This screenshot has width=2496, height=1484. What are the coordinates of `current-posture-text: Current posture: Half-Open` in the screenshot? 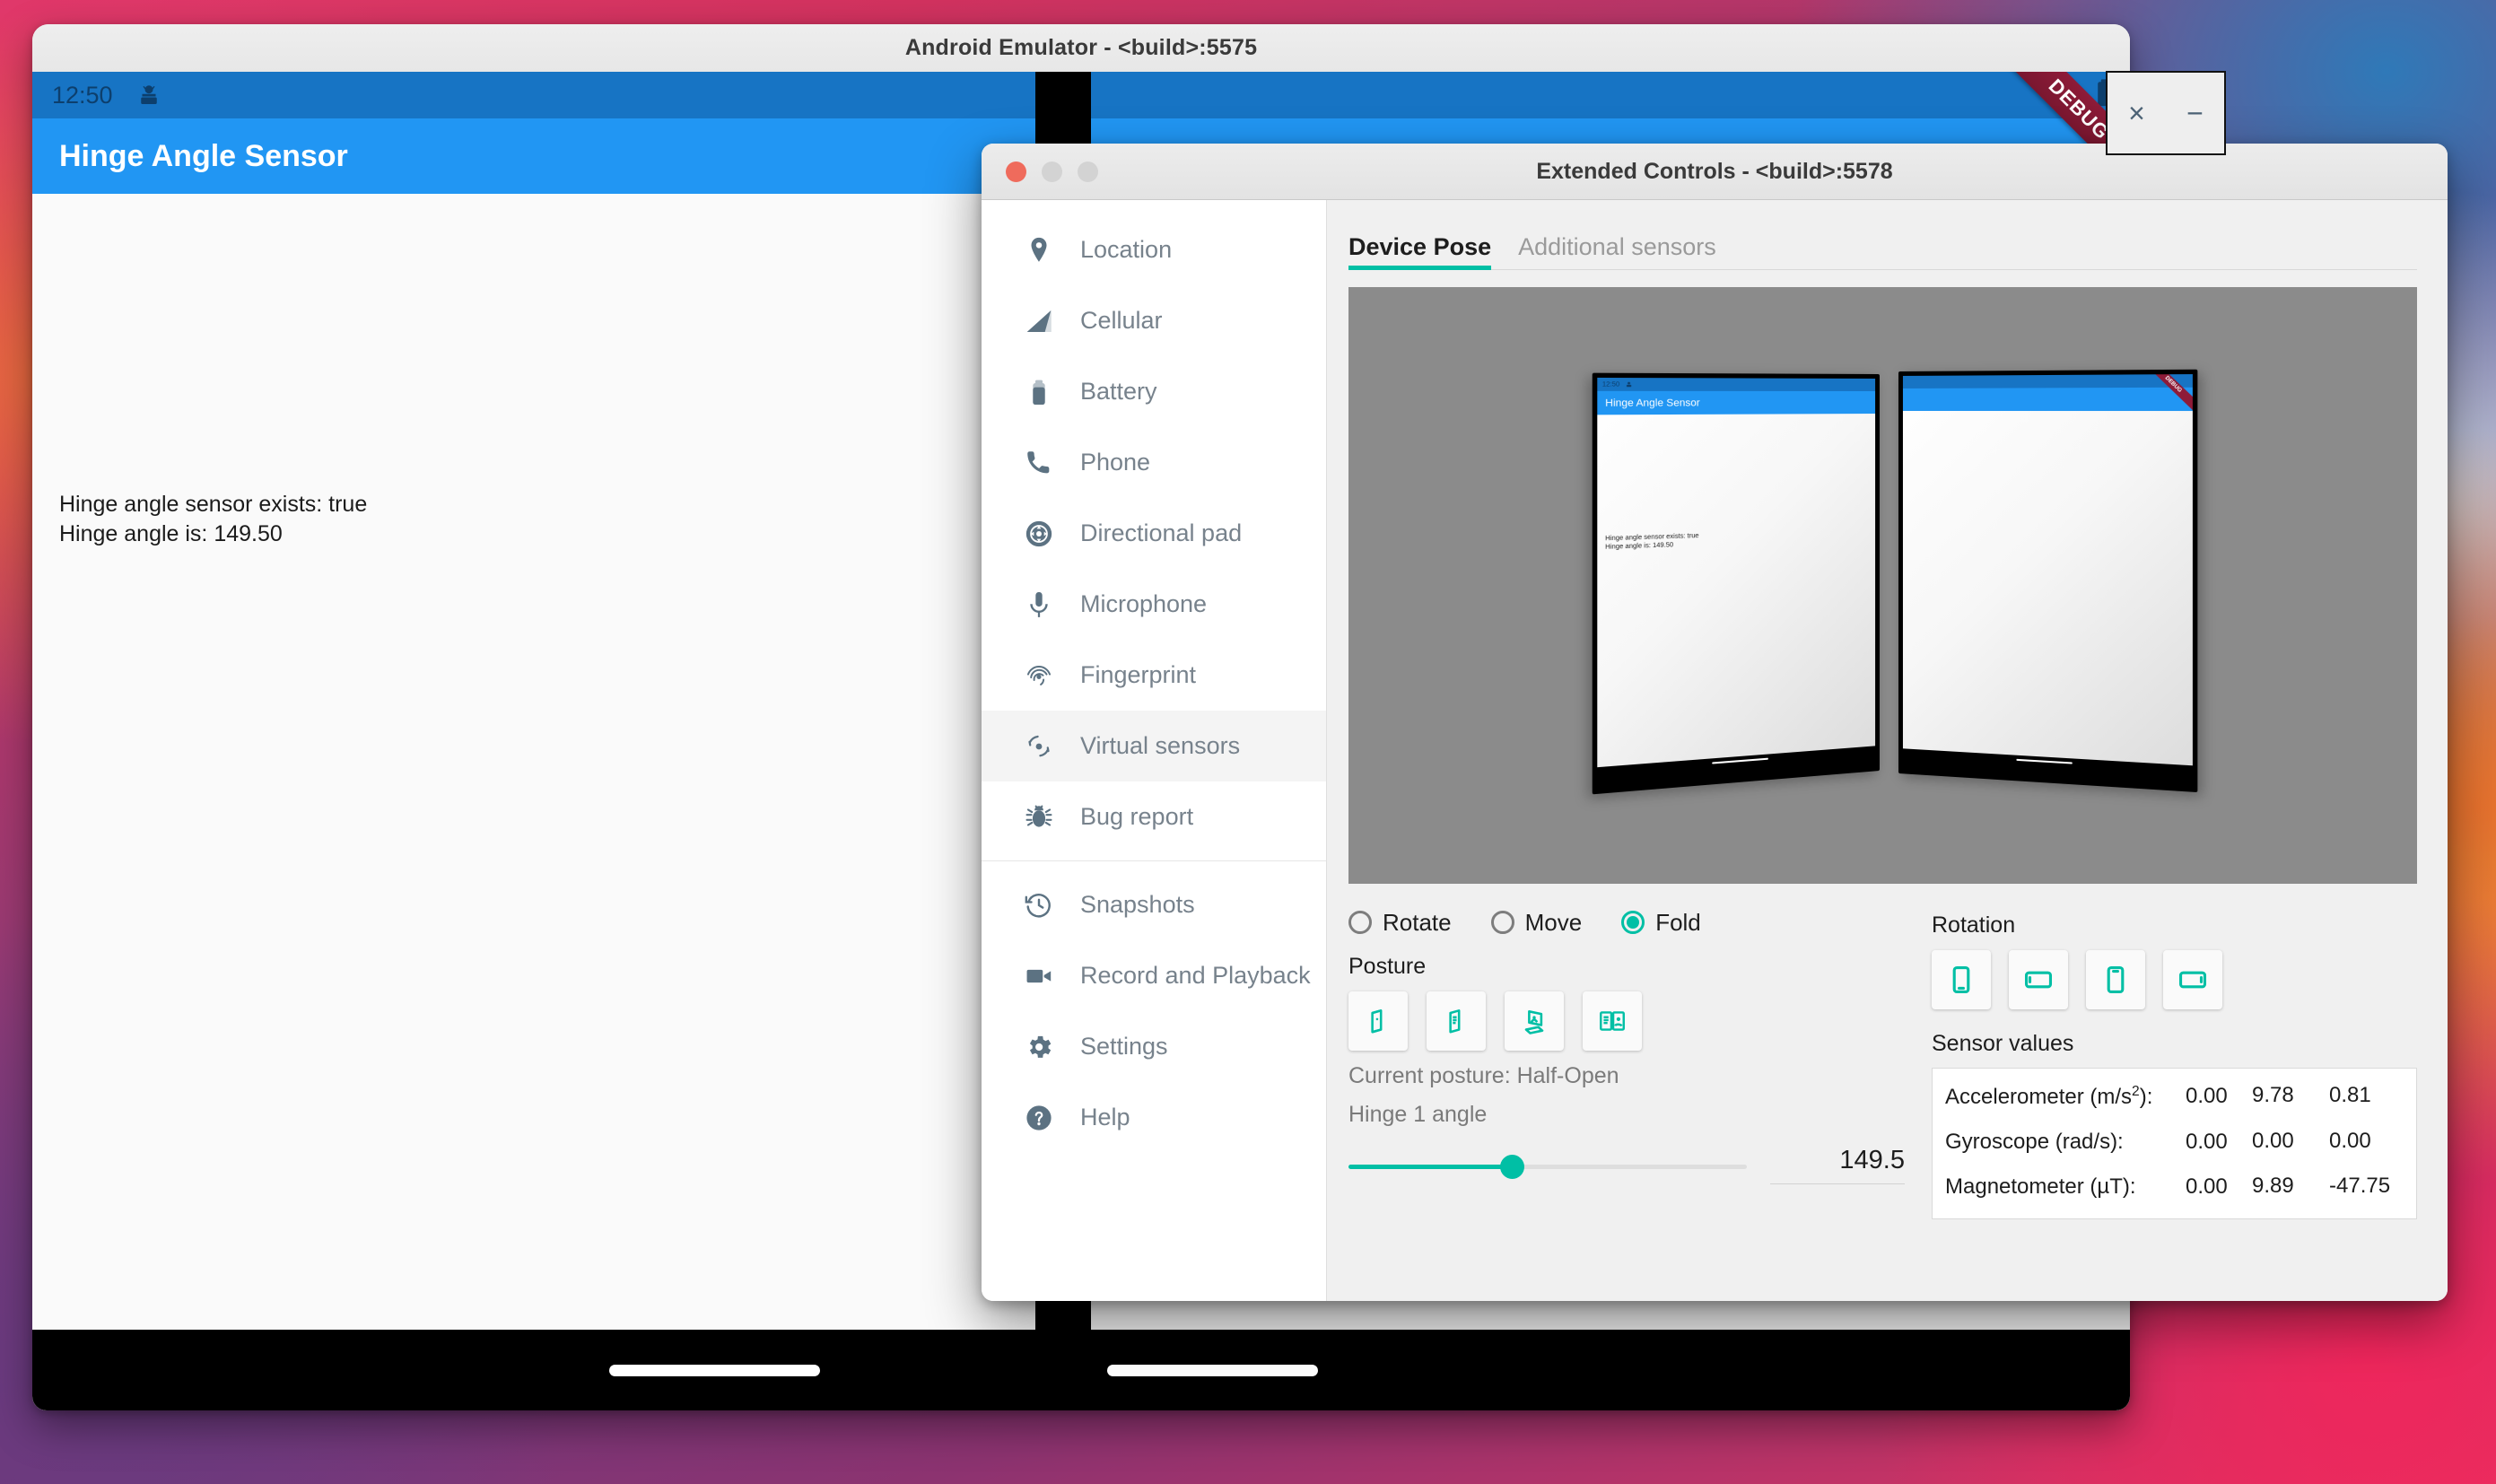 It's located at (1483, 1076).